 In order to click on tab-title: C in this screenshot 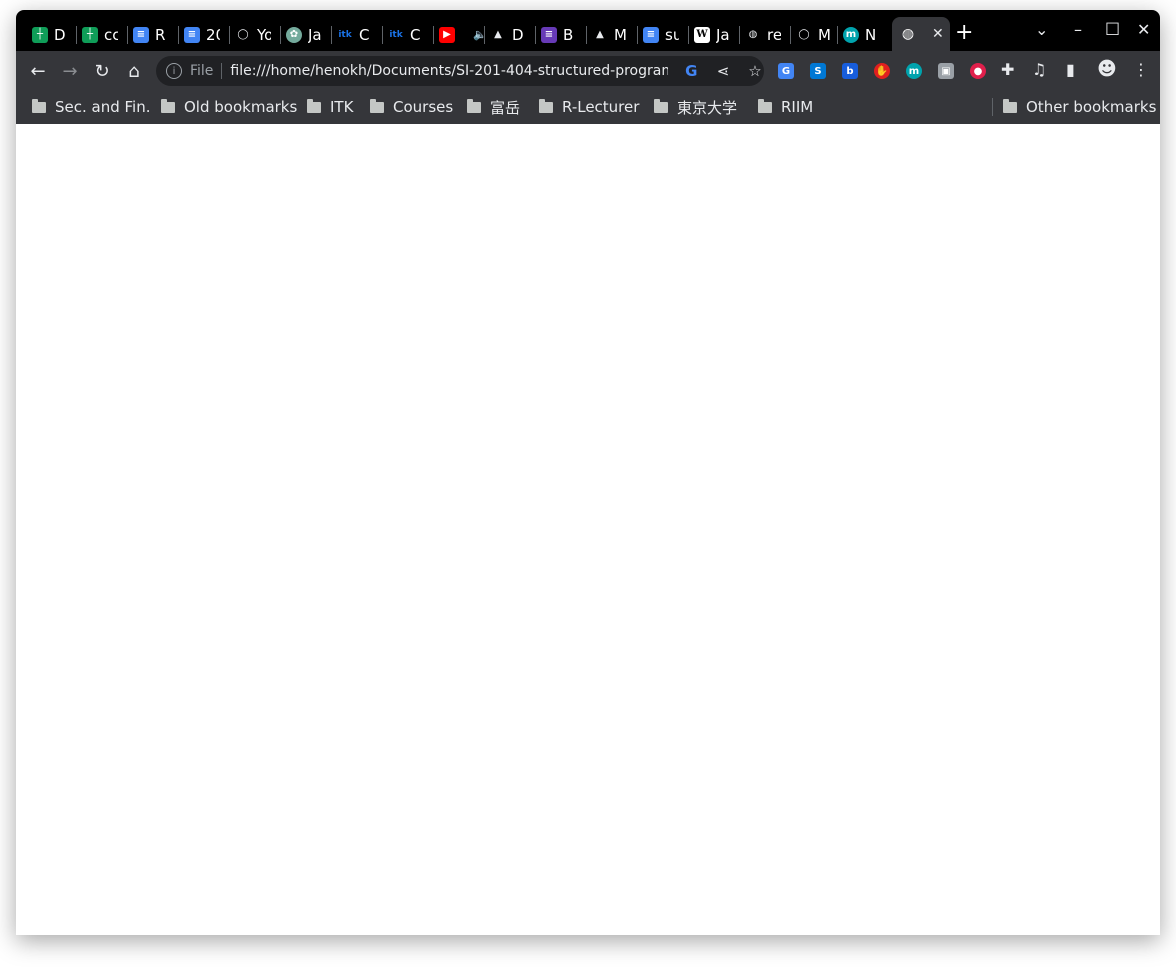, I will do `click(364, 34)`.